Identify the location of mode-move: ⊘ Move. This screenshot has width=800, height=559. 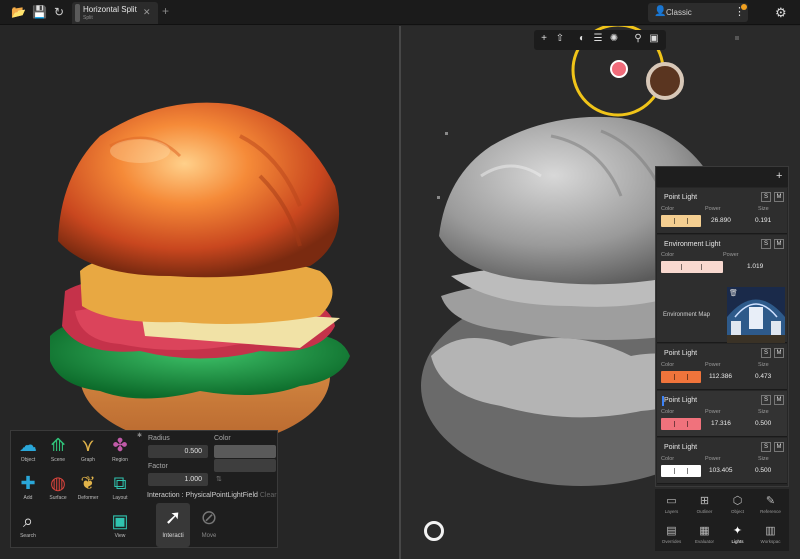
(209, 525).